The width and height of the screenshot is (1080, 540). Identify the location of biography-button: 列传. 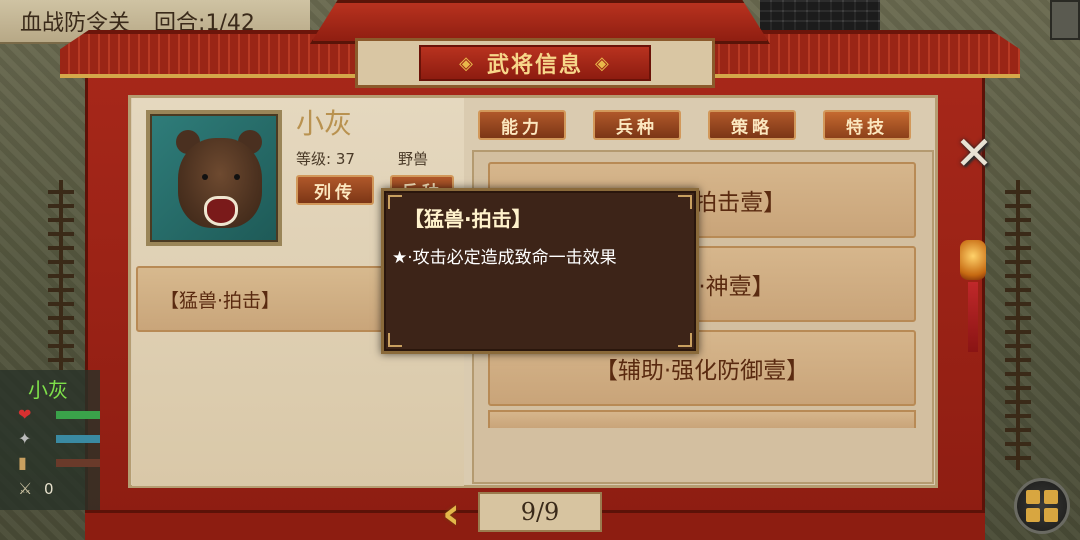
(335, 190).